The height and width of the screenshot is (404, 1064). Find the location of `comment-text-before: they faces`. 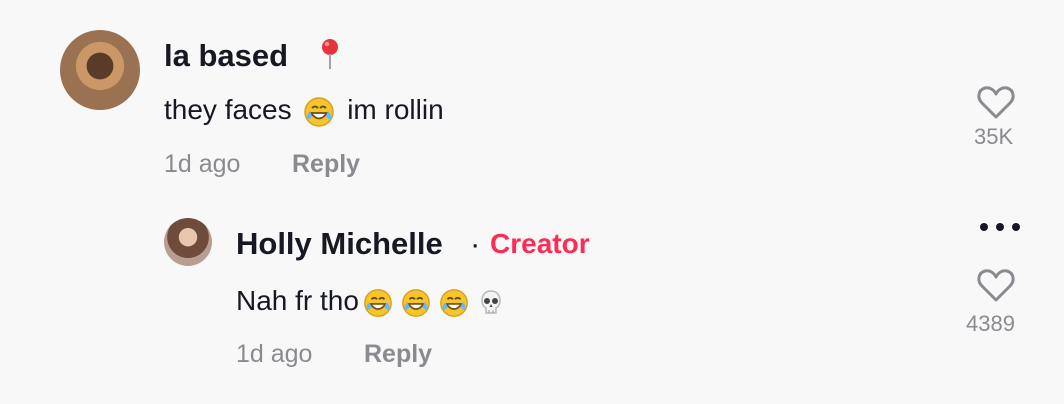

comment-text-before: they faces is located at coordinates (228, 109).